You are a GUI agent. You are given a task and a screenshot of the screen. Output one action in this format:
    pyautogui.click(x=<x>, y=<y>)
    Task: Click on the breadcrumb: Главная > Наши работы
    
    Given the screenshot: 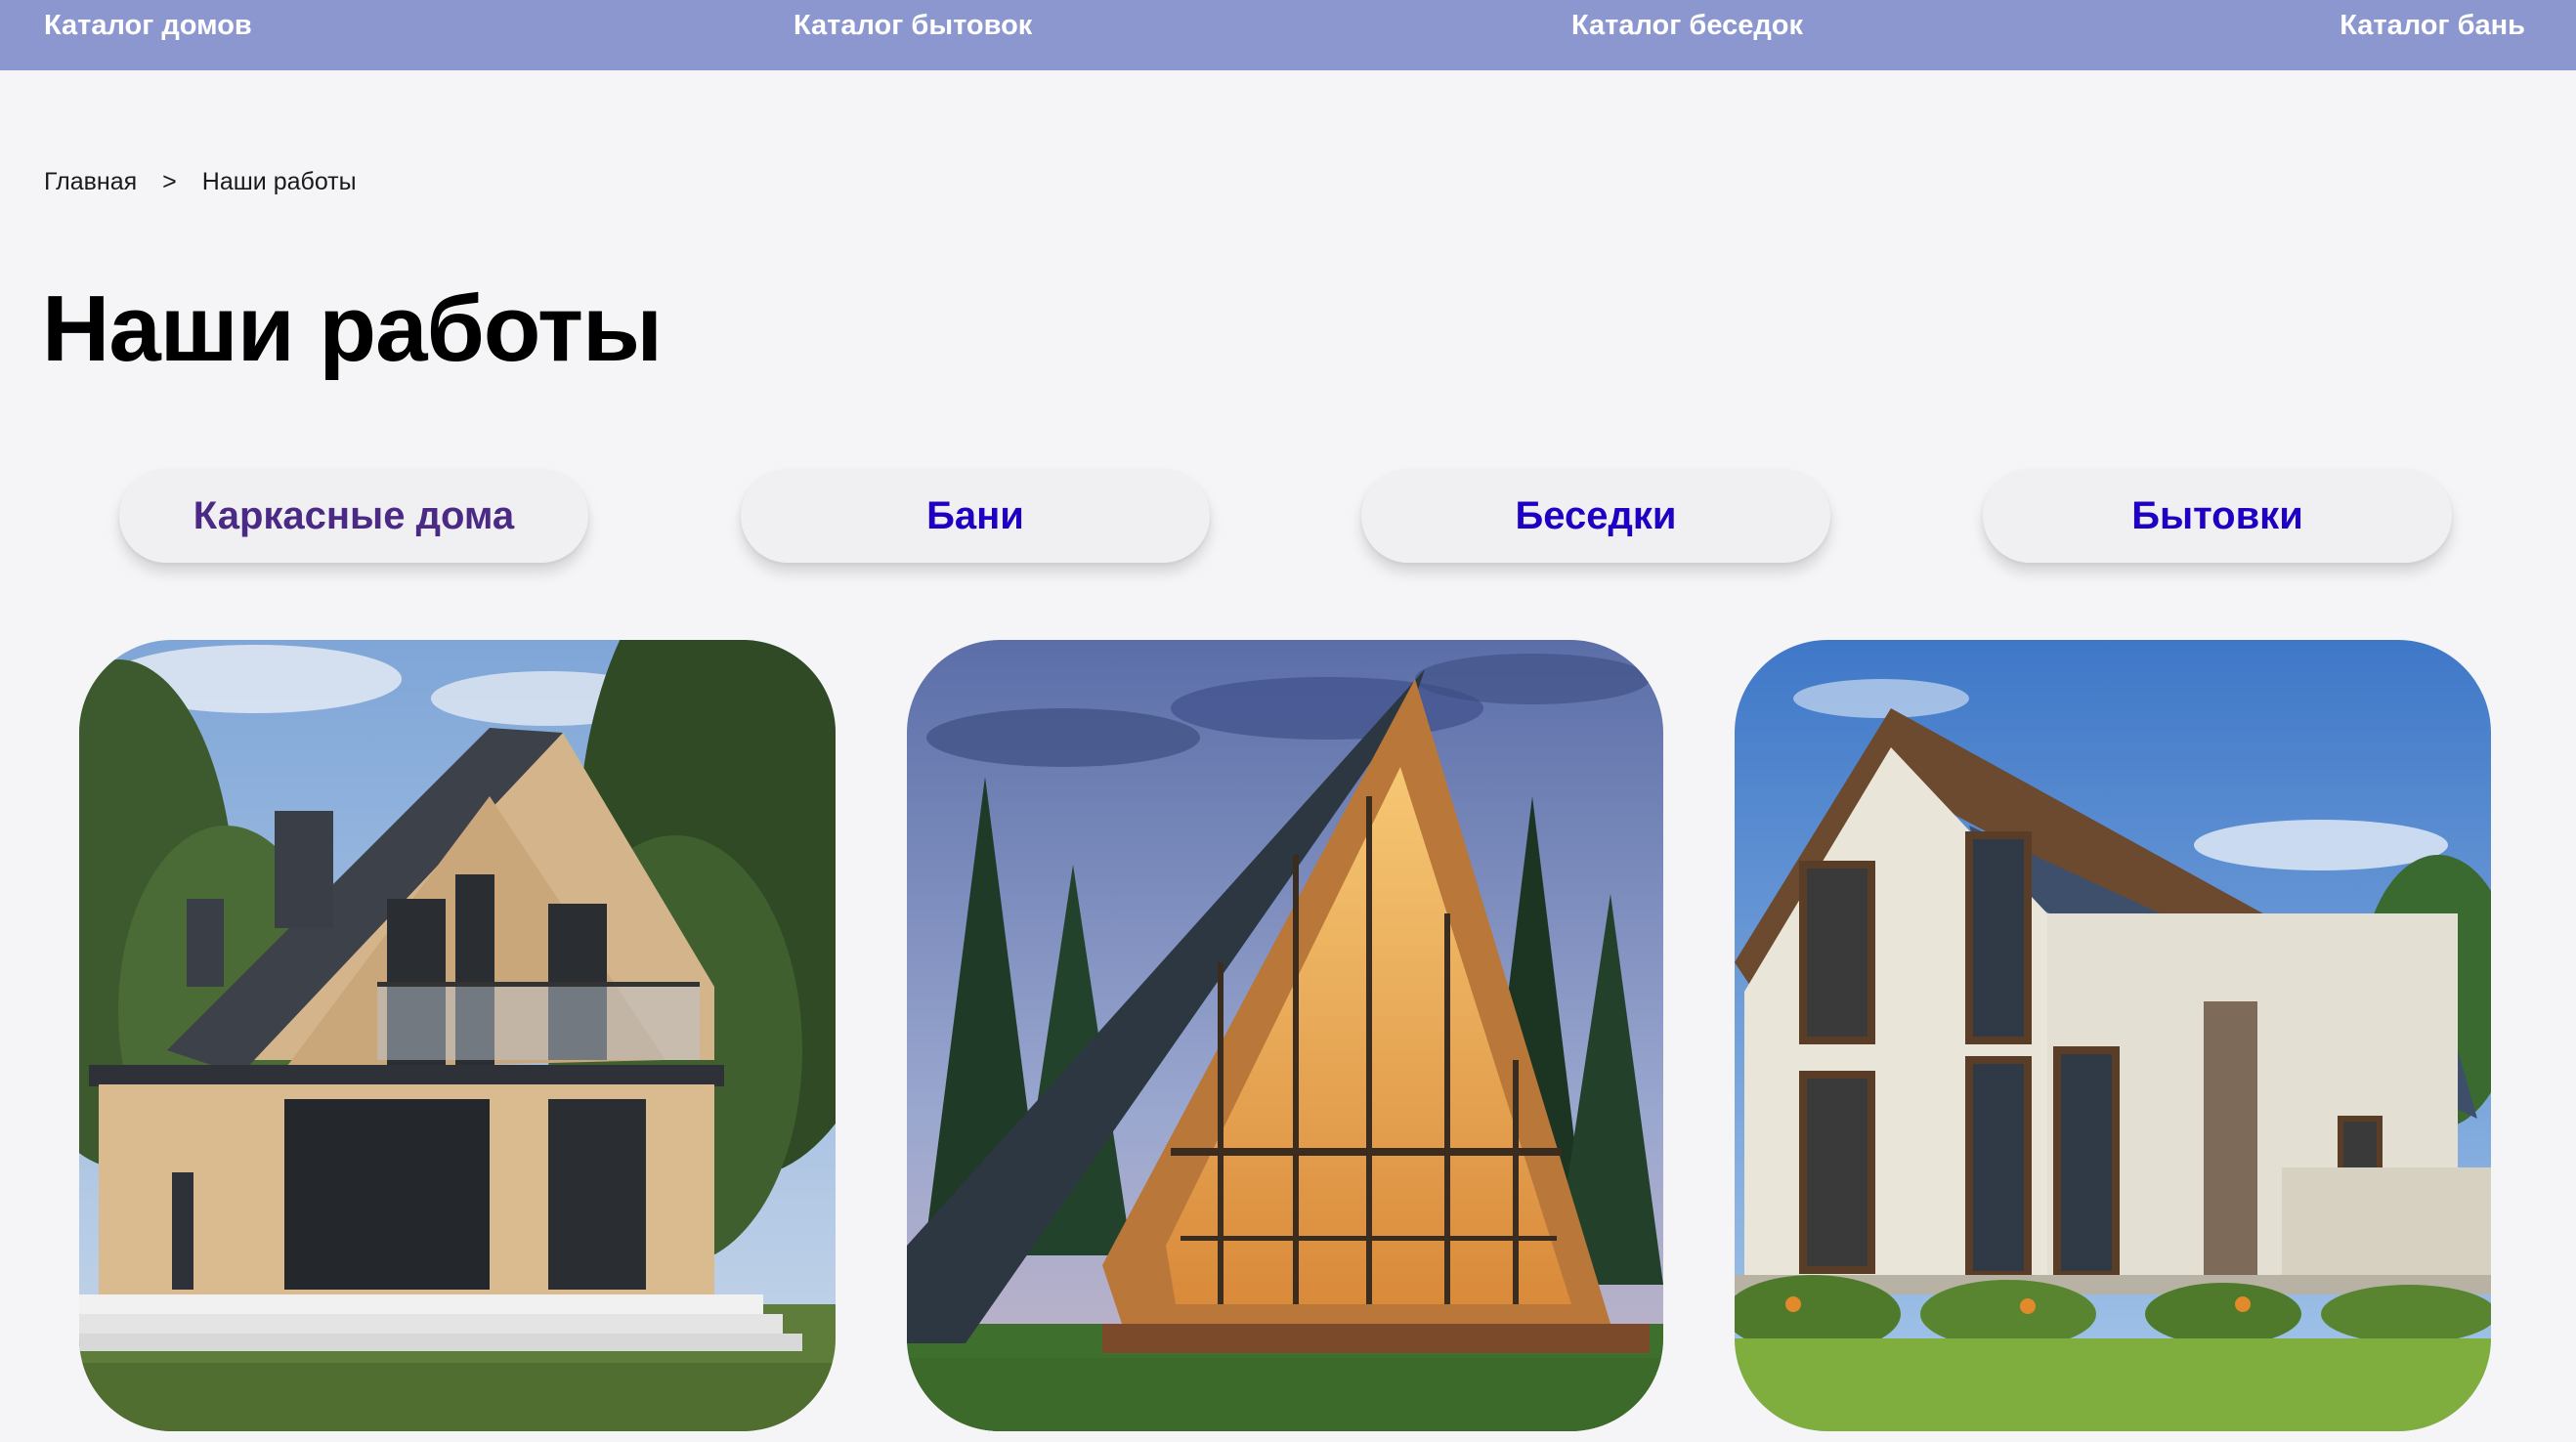 What is the action you would take?
    pyautogui.click(x=201, y=182)
    